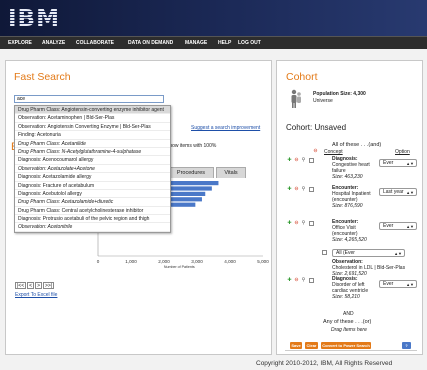  I want to click on x-axis-label: Number of Patients, so click(179, 267).